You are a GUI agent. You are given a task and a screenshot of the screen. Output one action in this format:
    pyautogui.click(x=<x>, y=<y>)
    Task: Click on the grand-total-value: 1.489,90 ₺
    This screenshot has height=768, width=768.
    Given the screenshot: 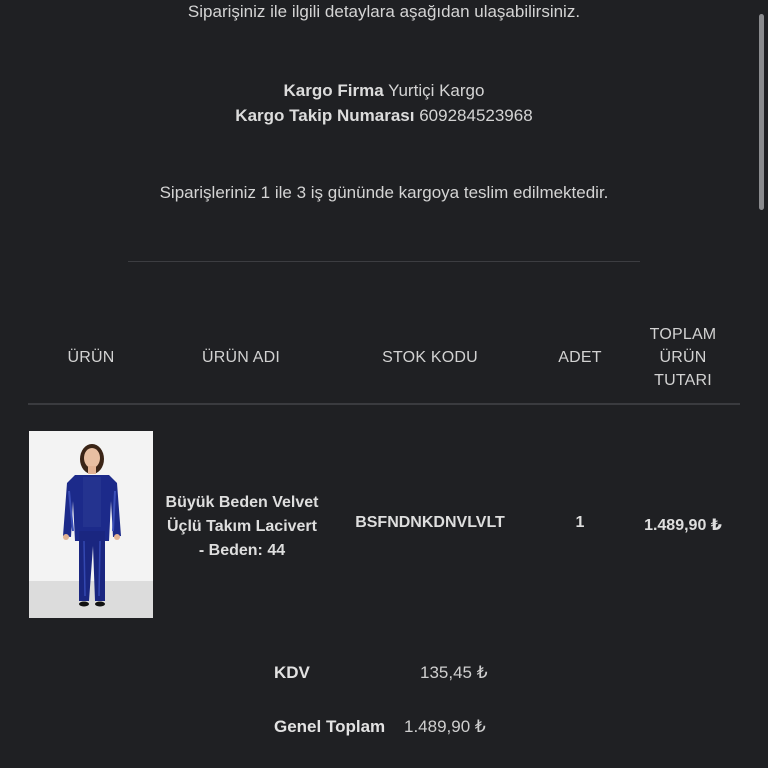 What is the action you would take?
    pyautogui.click(x=445, y=726)
    